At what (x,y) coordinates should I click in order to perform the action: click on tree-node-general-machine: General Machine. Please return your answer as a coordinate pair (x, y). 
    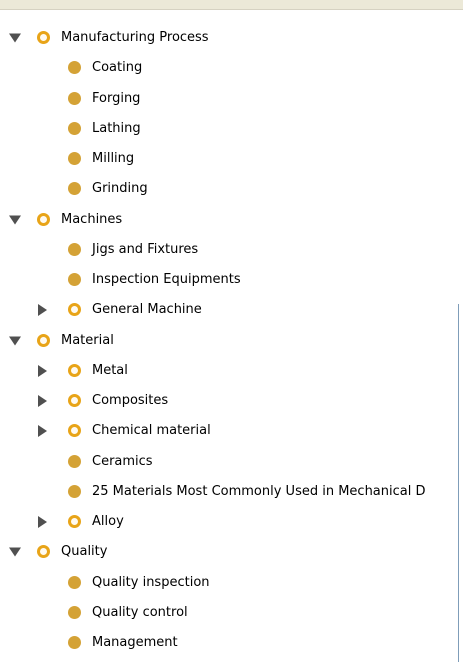
    Looking at the image, I should click on (229, 310).